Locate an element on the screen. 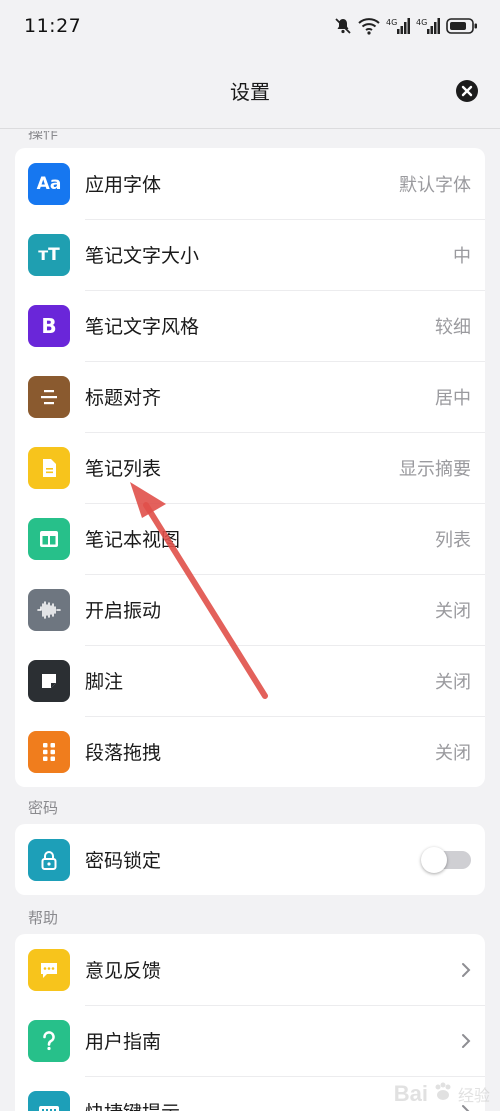 The image size is (500, 1111). watermark-logo: Bai is located at coordinates (410, 1093).